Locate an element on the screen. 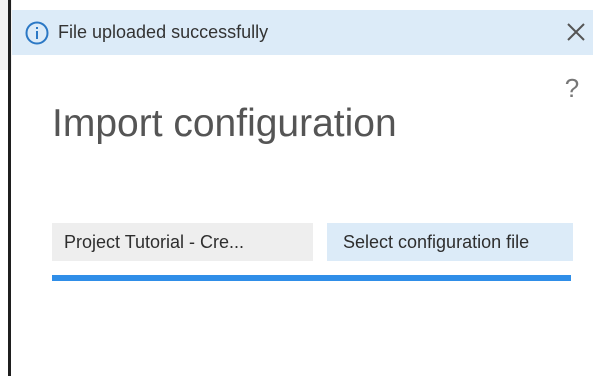 The width and height of the screenshot is (593, 376). info-icon is located at coordinates (37, 33).